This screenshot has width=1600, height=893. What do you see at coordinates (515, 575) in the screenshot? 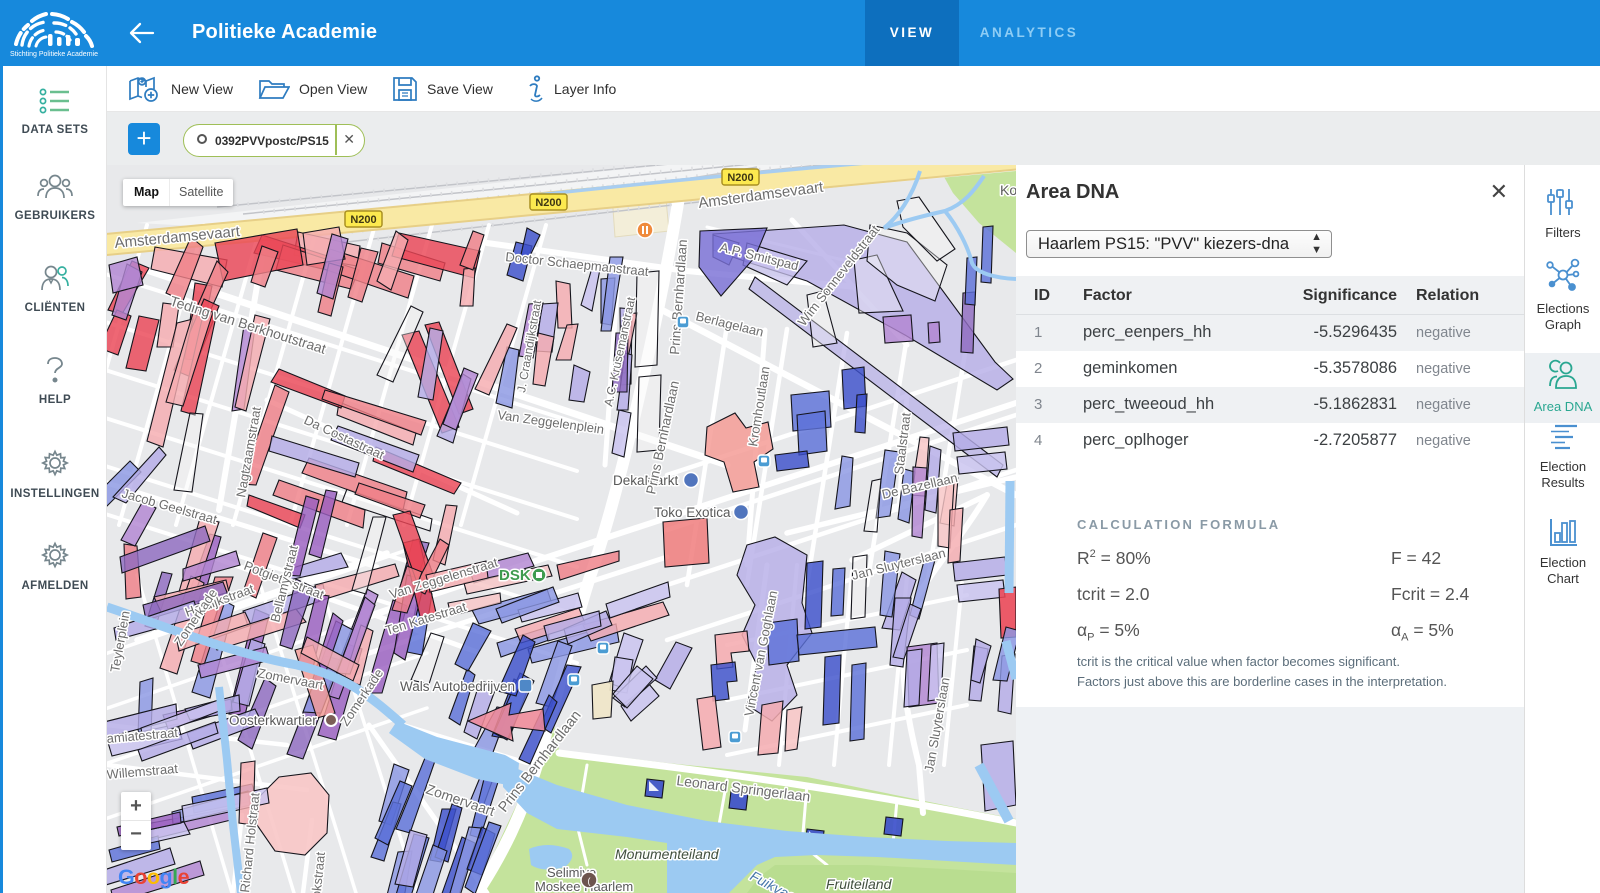
I see `svg-text: DSK` at bounding box center [515, 575].